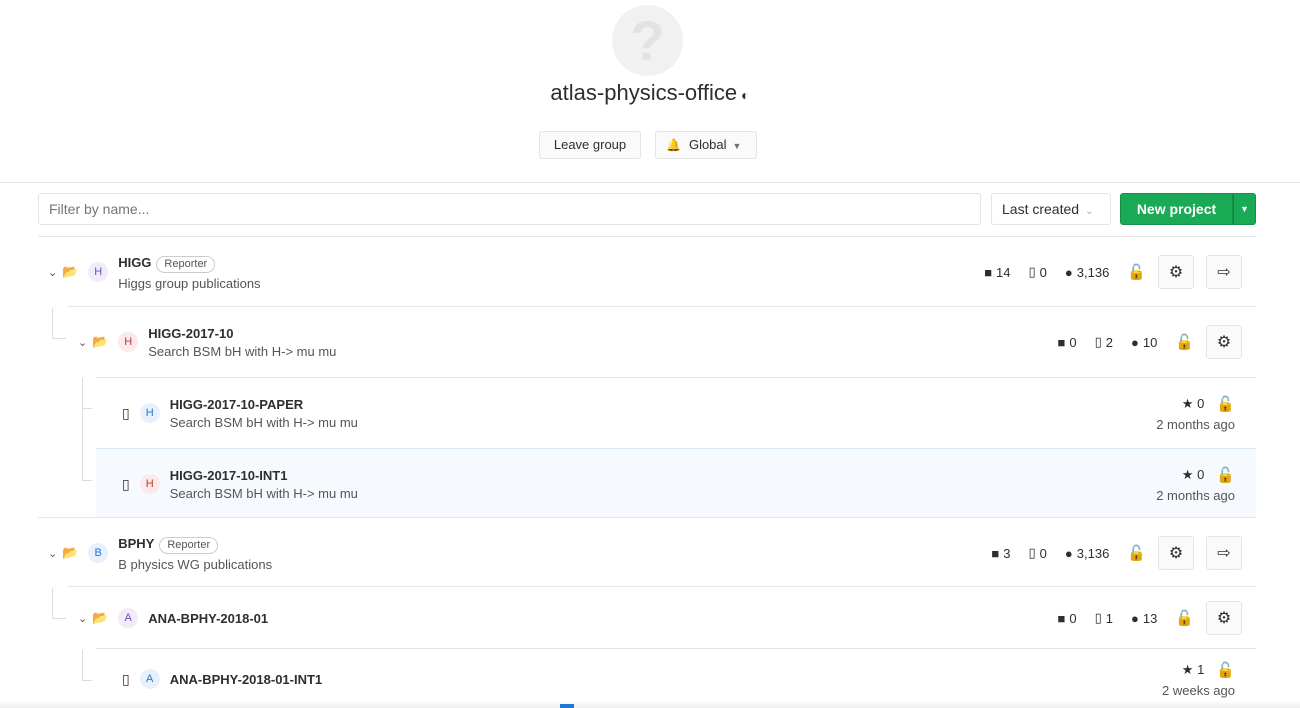 Image resolution: width=1300 pixels, height=708 pixels. What do you see at coordinates (149, 679) in the screenshot?
I see `project-avatar: A` at bounding box center [149, 679].